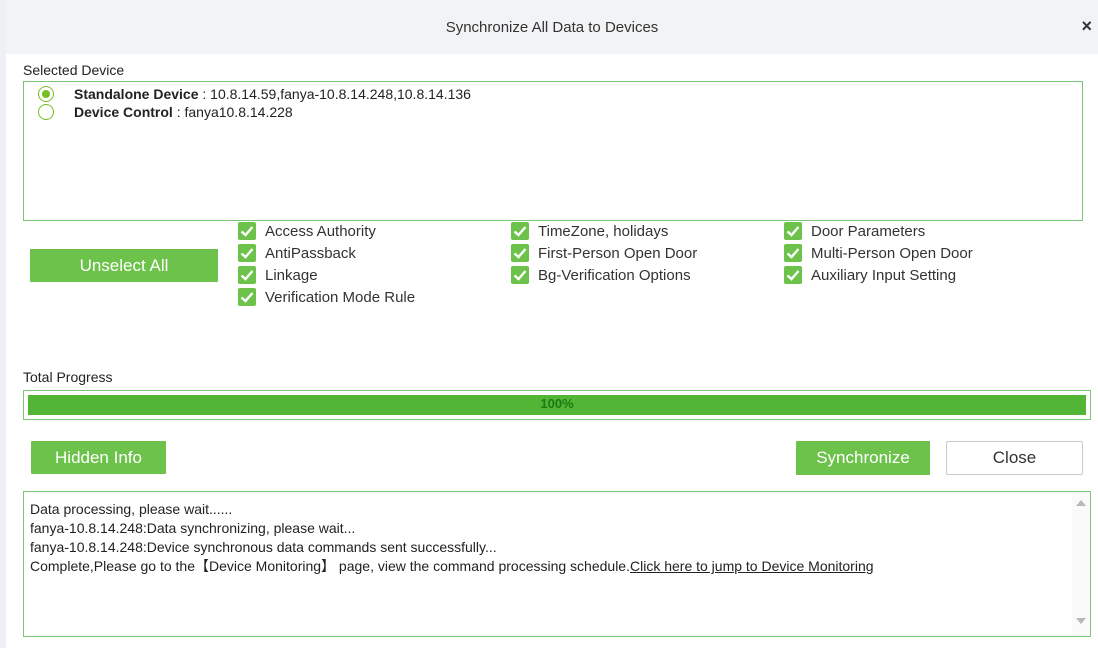 Image resolution: width=1098 pixels, height=648 pixels. I want to click on option-label: Verification Mode Rule, so click(340, 297).